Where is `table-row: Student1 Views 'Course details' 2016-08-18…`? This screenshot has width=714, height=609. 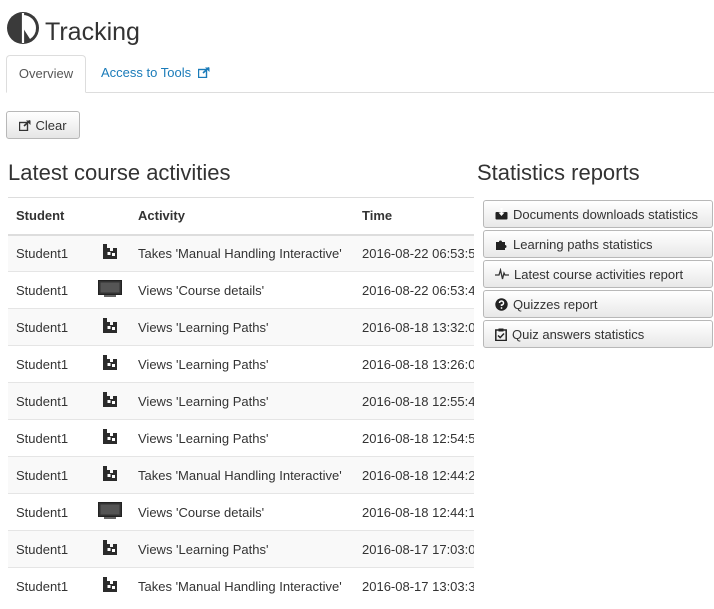 table-row: Student1 Views 'Course details' 2016-08-18… is located at coordinates (258, 512).